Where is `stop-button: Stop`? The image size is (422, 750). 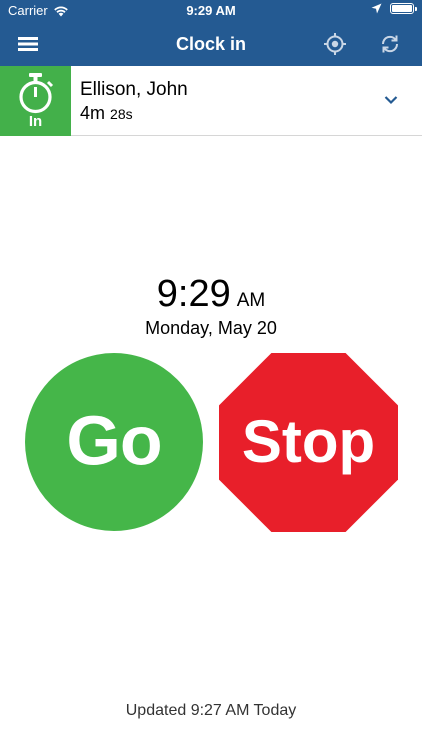 stop-button: Stop is located at coordinates (308, 442).